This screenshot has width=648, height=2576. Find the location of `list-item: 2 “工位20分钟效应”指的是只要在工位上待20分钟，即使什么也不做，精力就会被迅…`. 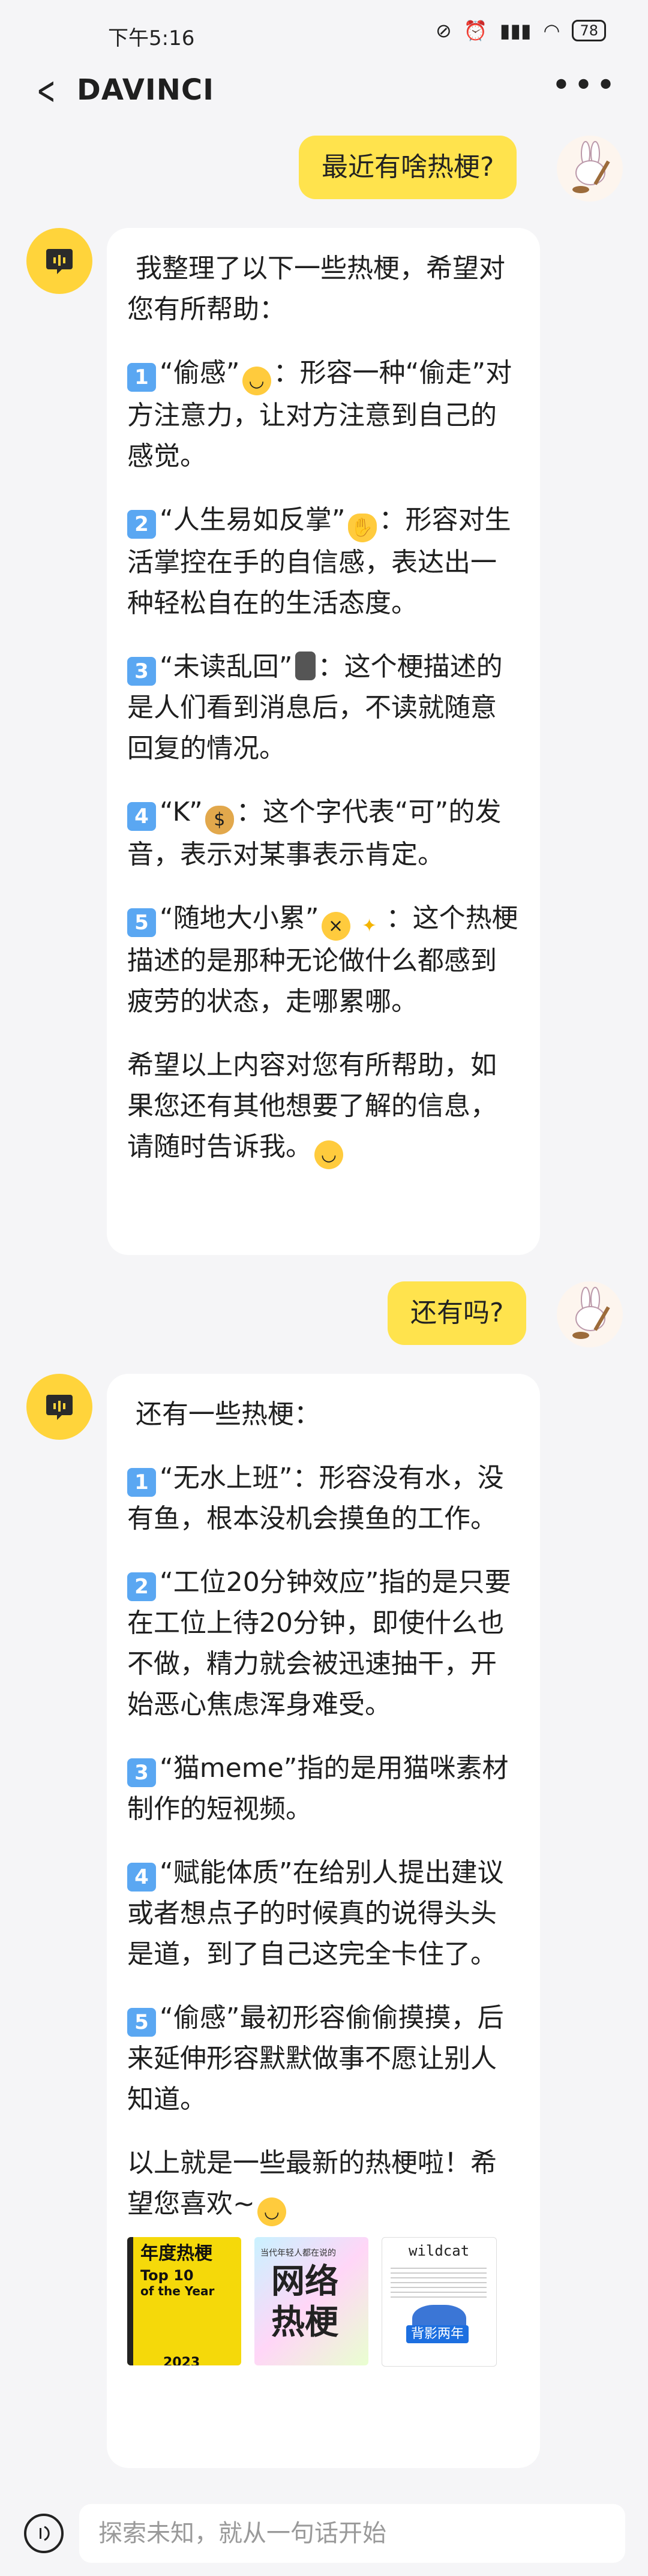

list-item: 2 “工位20分钟效应”指的是只要在工位上待20分钟，即使什么也不做，精力就会被迅… is located at coordinates (319, 1644).